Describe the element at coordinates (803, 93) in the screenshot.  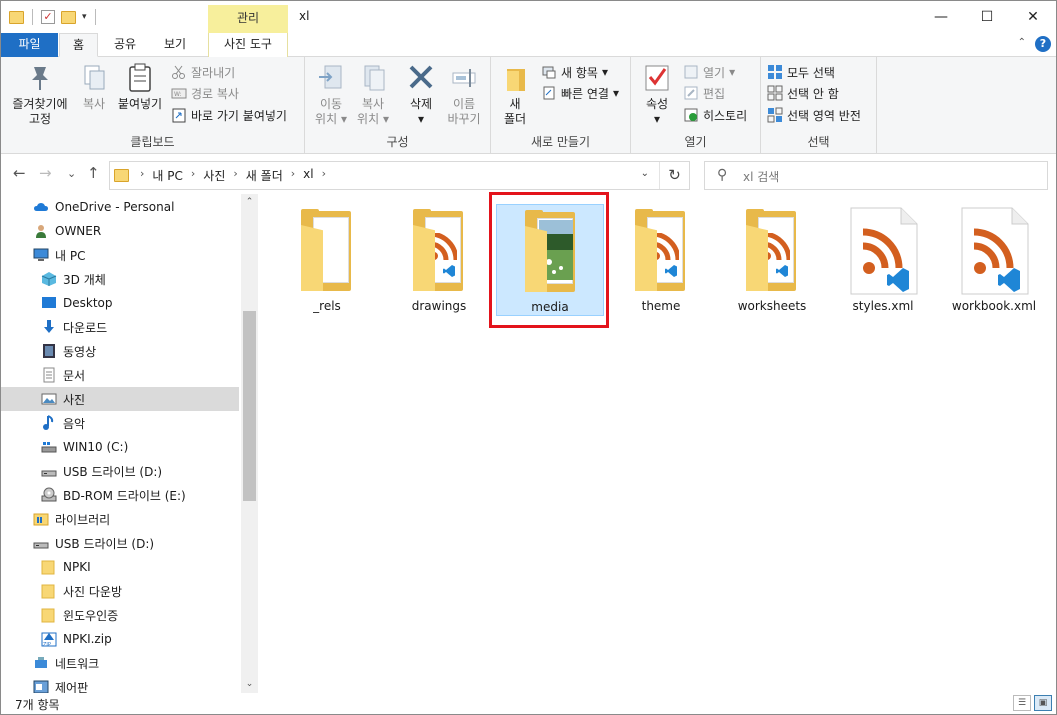
I see `select-none-button: 선택 안 함` at that location.